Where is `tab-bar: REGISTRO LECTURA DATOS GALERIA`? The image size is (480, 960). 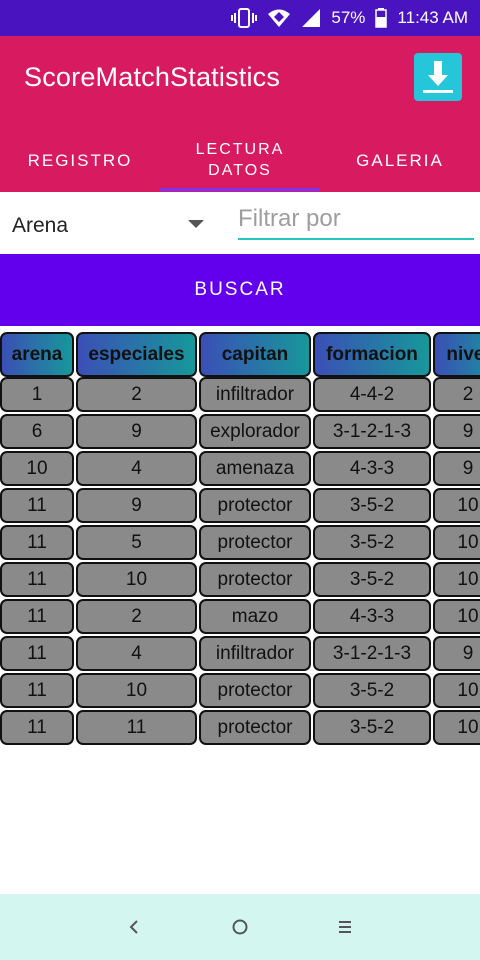
tab-bar: REGISTRO LECTURA DATOS GALERIA is located at coordinates (240, 160).